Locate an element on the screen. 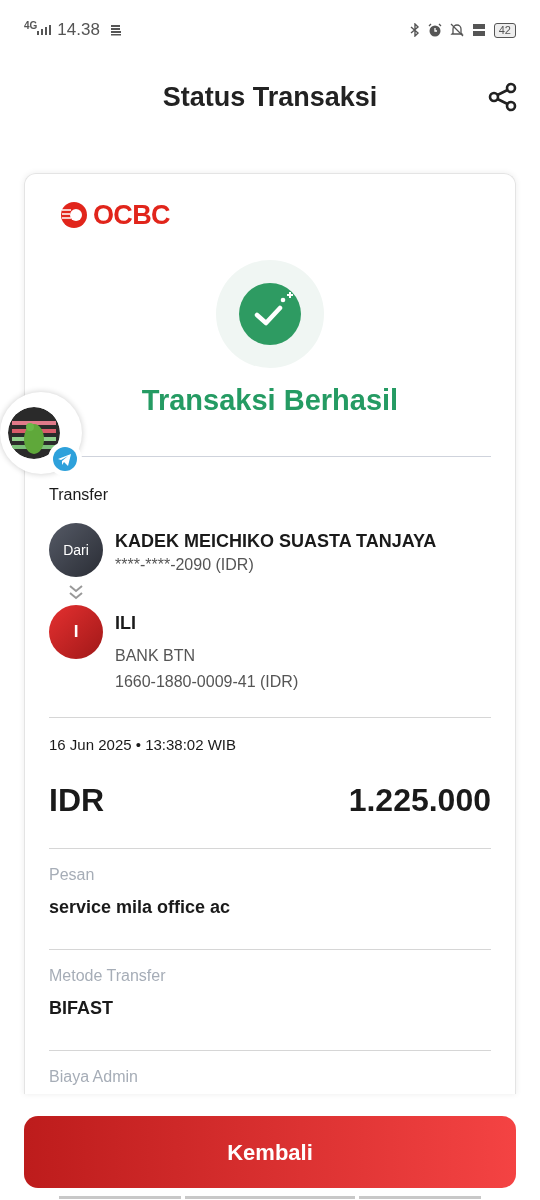 The image size is (540, 1200). field-label: Metode Transfer is located at coordinates (108, 976).